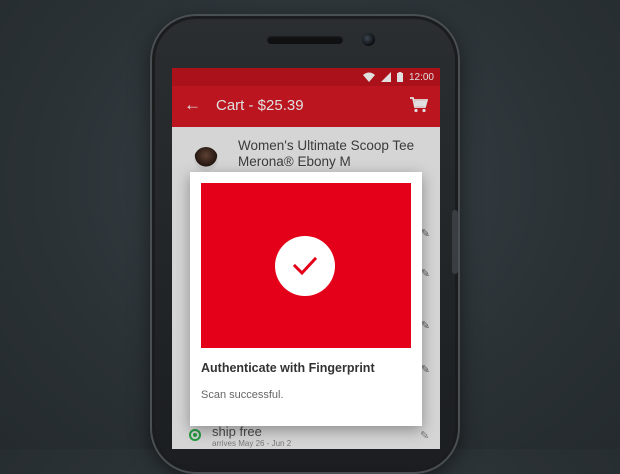 The height and width of the screenshot is (474, 620). I want to click on checkmark-icon, so click(305, 266).